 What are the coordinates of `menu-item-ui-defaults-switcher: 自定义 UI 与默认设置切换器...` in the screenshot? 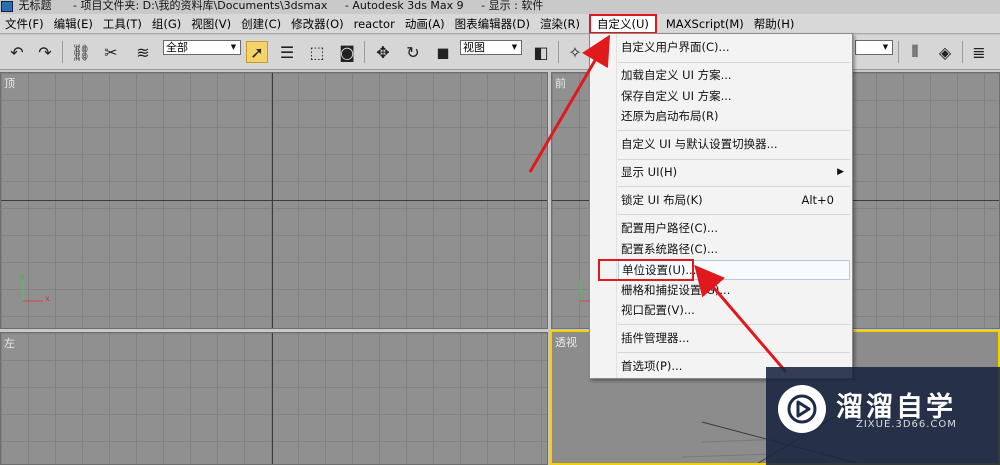 It's located at (734, 144).